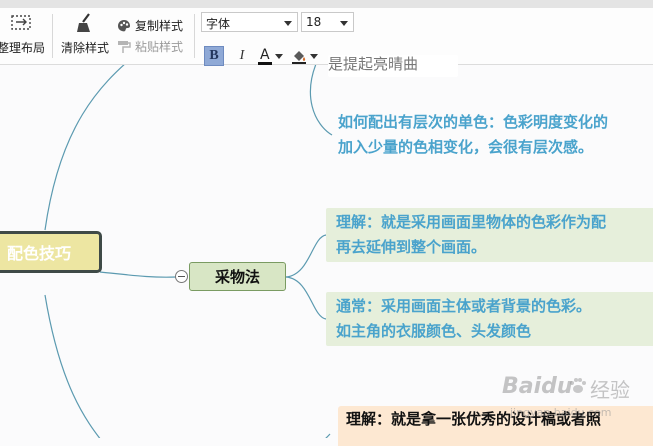 This screenshot has width=653, height=446. I want to click on broom-icon, so click(83, 22).